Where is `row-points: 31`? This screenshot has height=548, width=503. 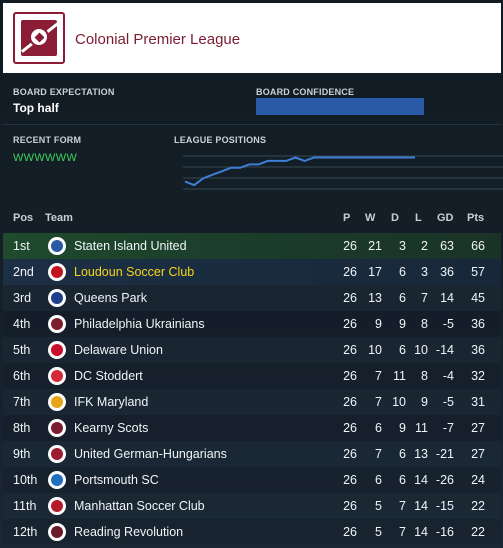 row-points: 31 is located at coordinates (478, 402).